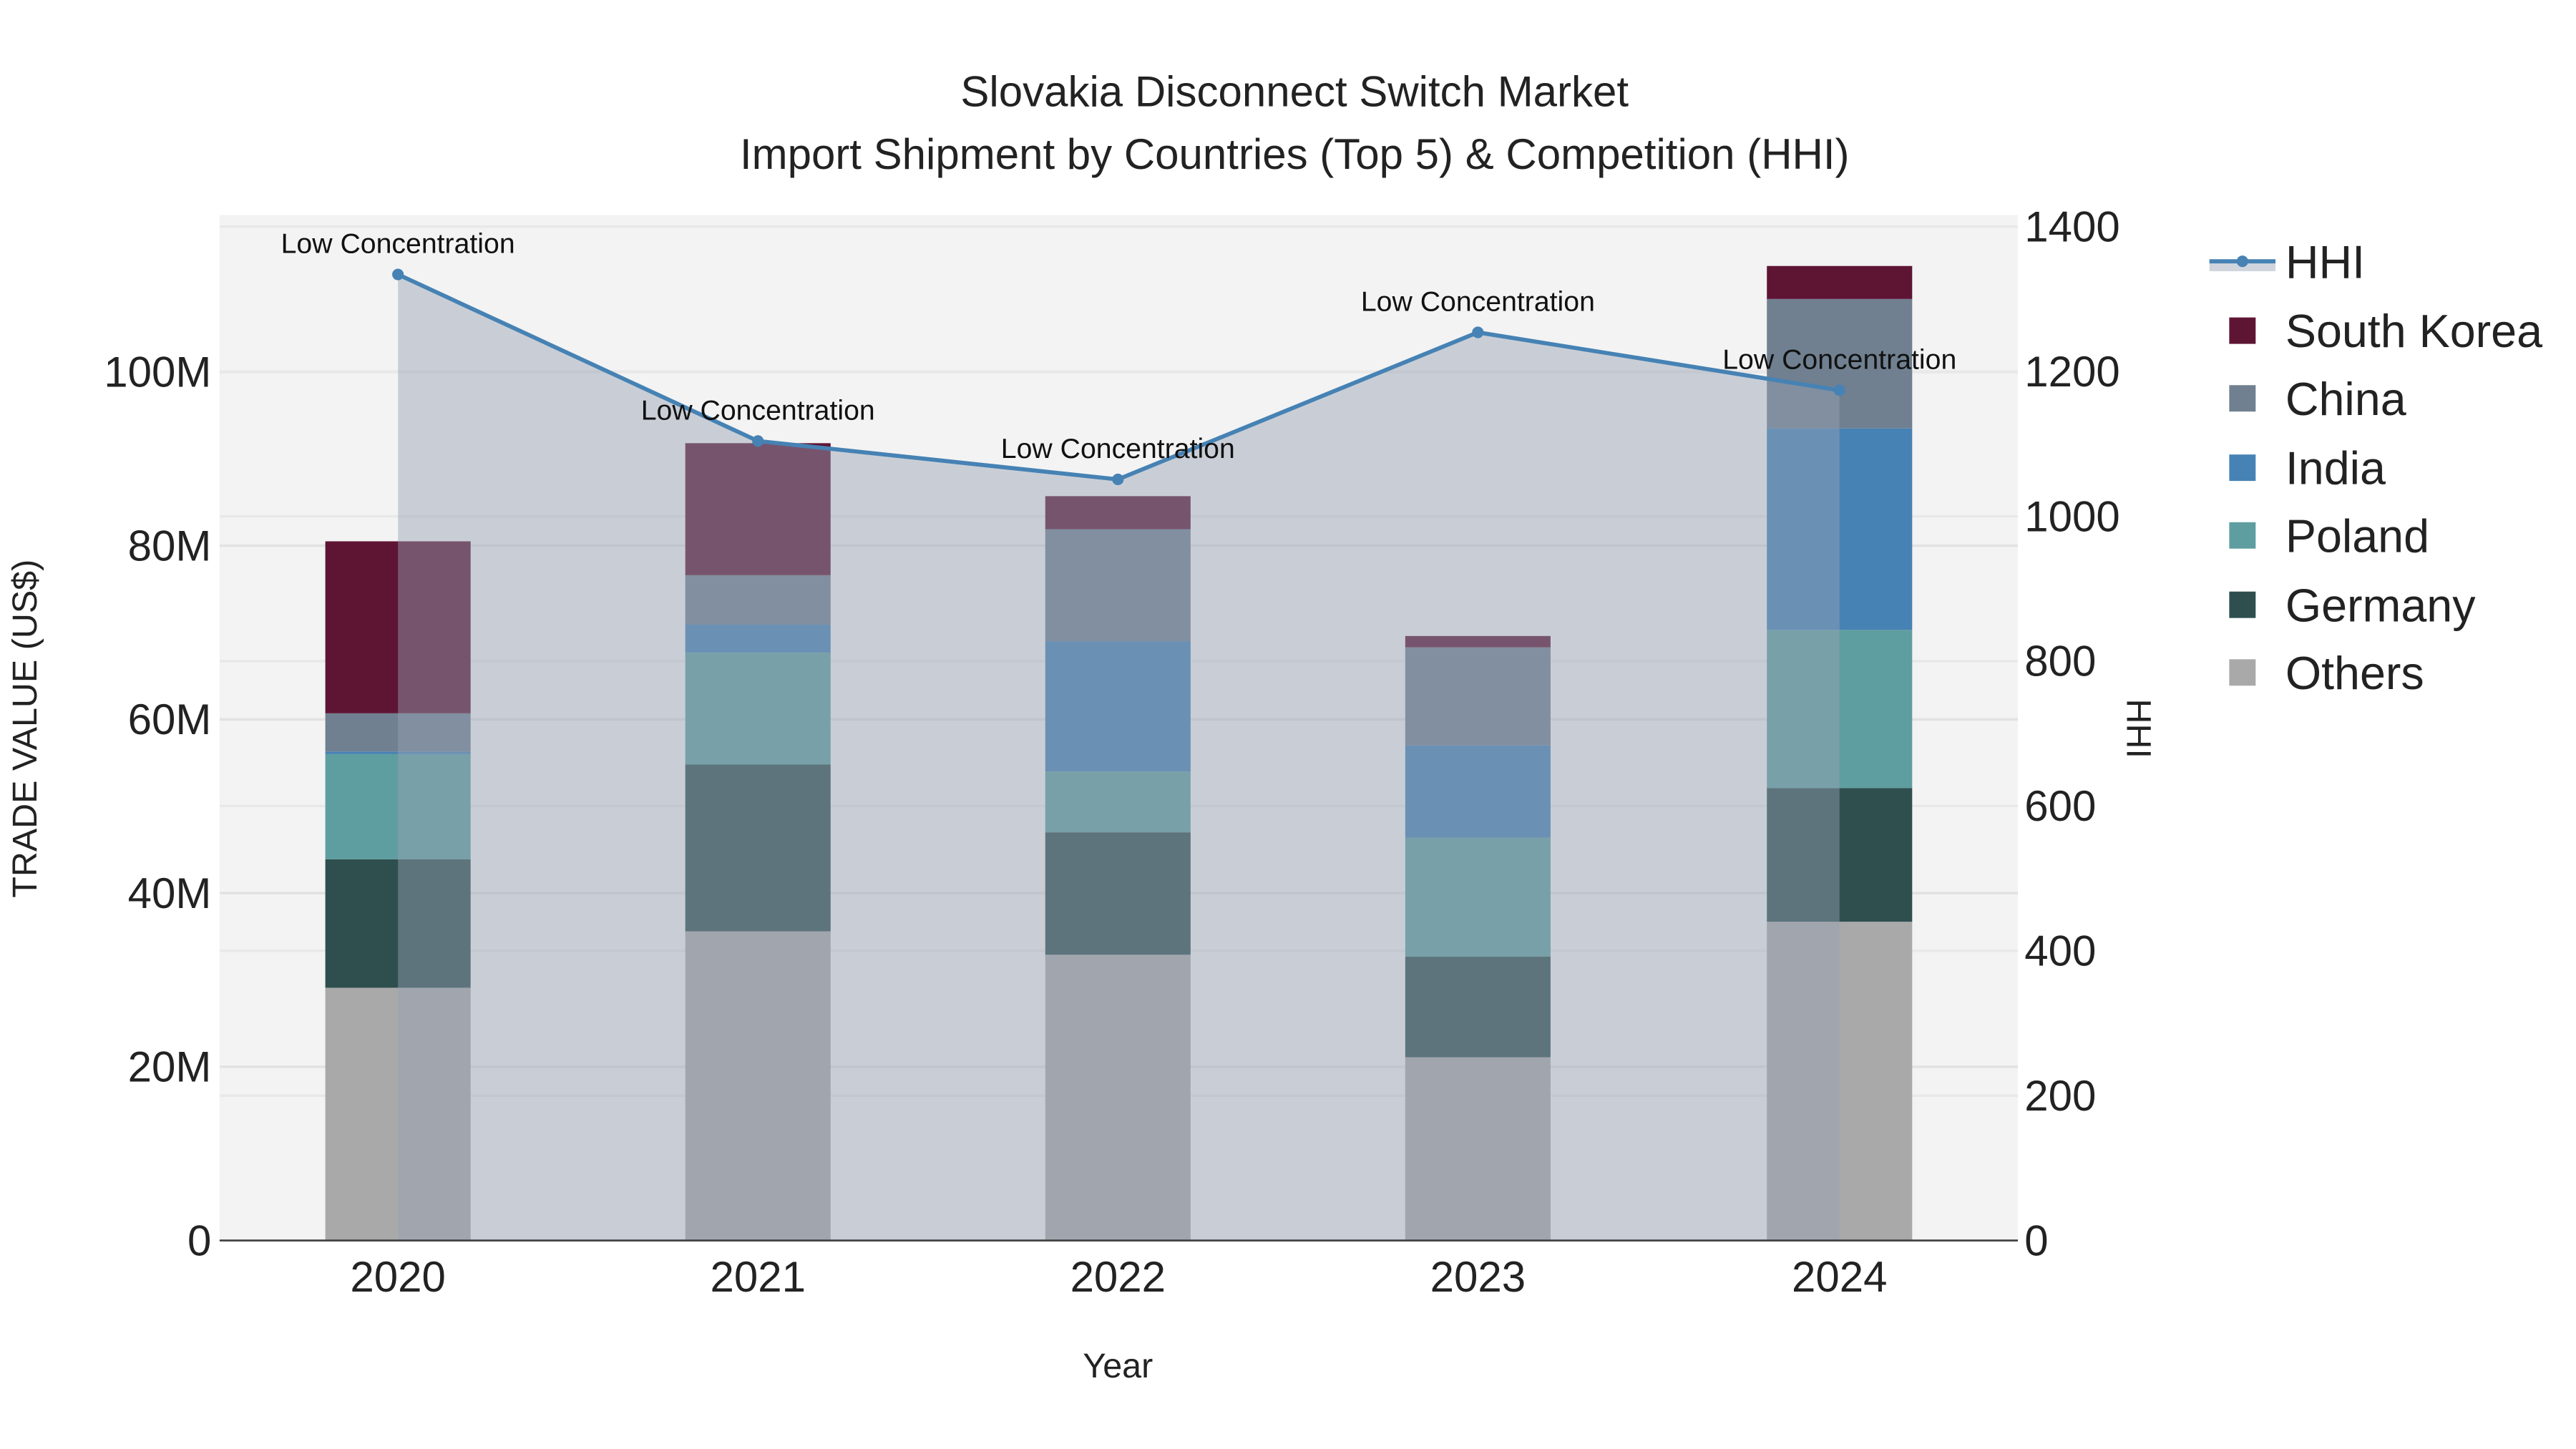 This screenshot has width=2576, height=1449. Describe the element at coordinates (2242, 535) in the screenshot. I see `legend-swatch-poland` at that location.